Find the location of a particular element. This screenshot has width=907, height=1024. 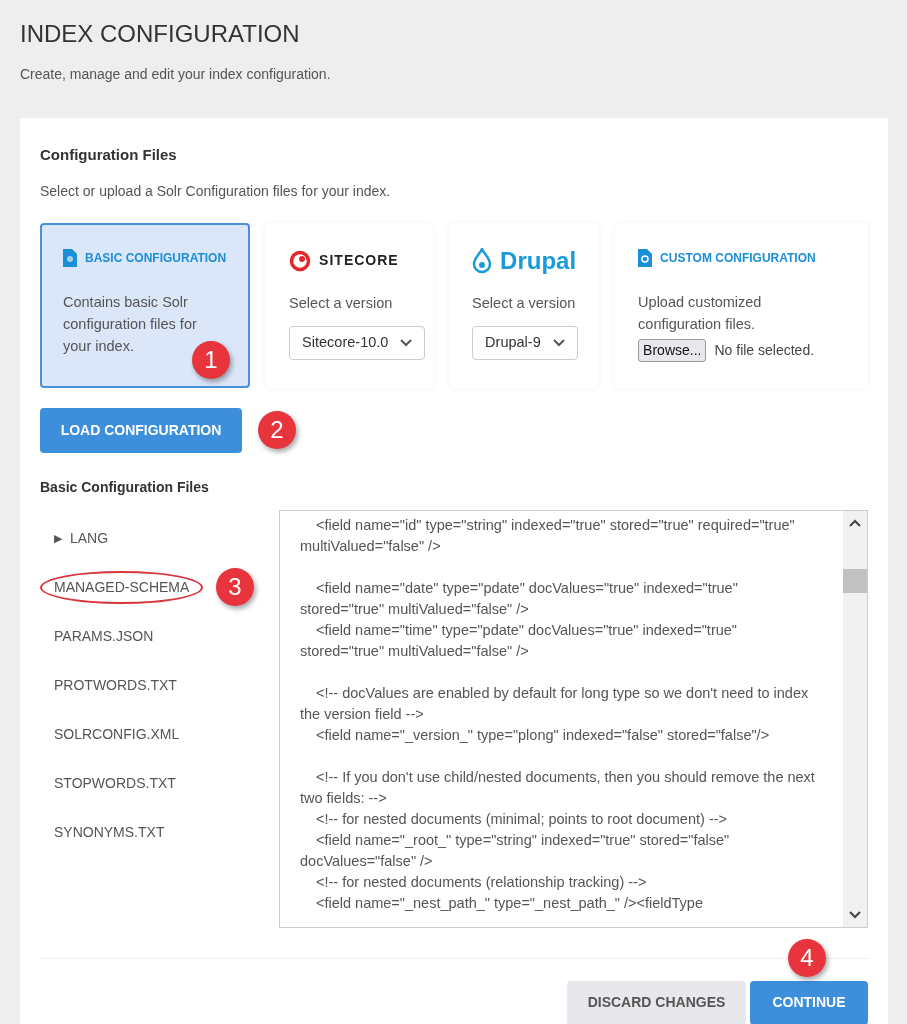

discard-button: DISCARD CHANGES is located at coordinates (656, 1002).